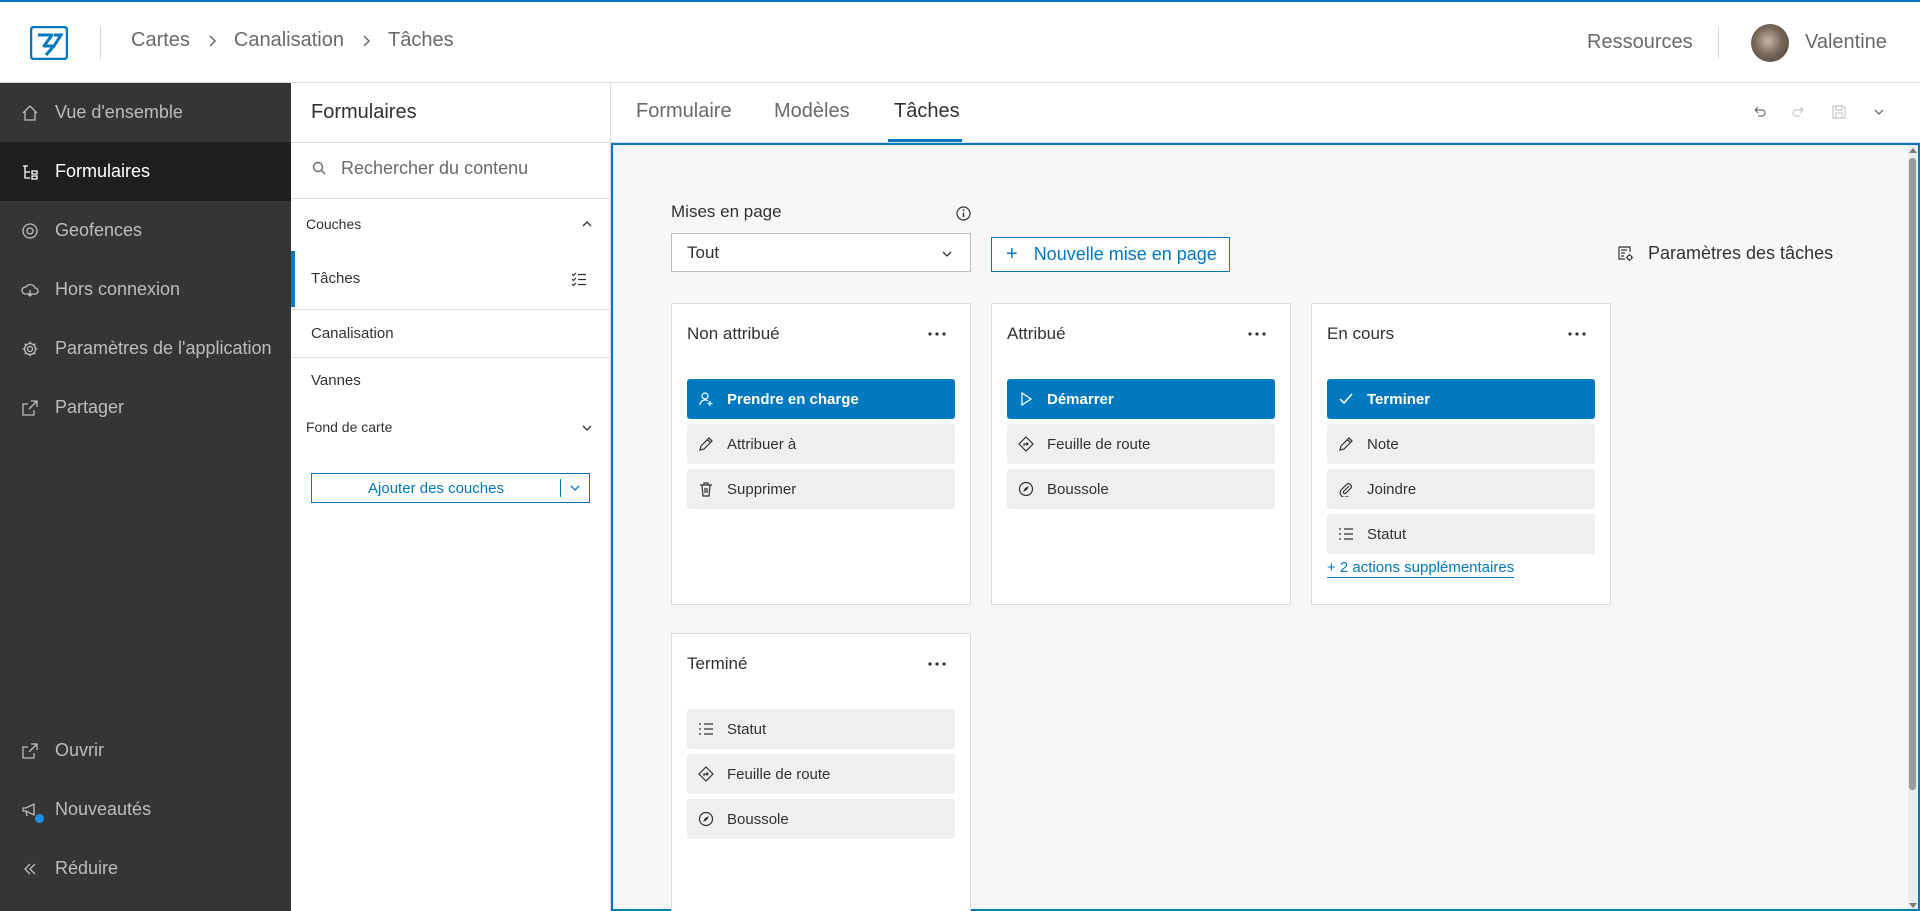 The image size is (1920, 911). I want to click on add-layers-button: Ajouter des couches, so click(450, 488).